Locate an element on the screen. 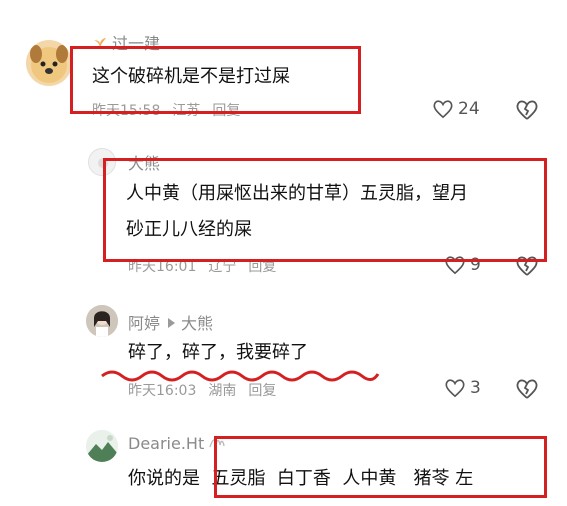 The image size is (567, 506). like-count: 24 is located at coordinates (469, 109).